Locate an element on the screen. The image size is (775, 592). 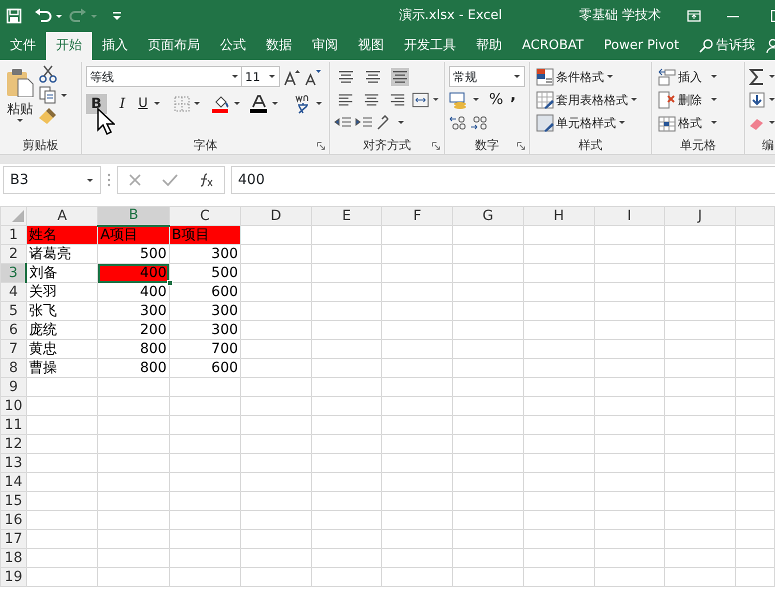
ribbon-tab: 开发工具 is located at coordinates (430, 46).